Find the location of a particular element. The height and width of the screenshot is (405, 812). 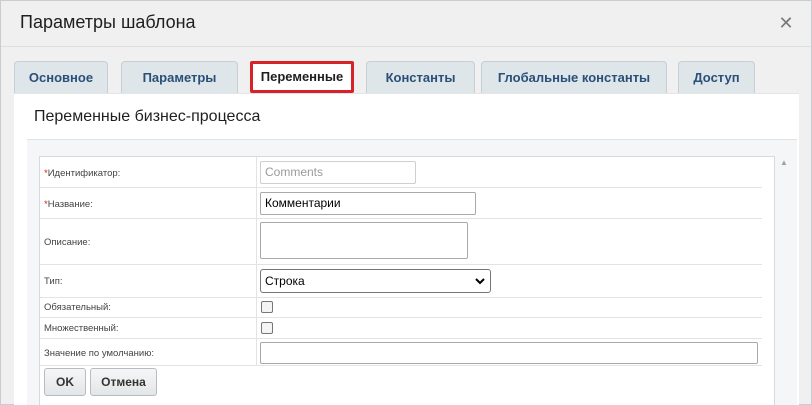

default-value-input is located at coordinates (509, 353).